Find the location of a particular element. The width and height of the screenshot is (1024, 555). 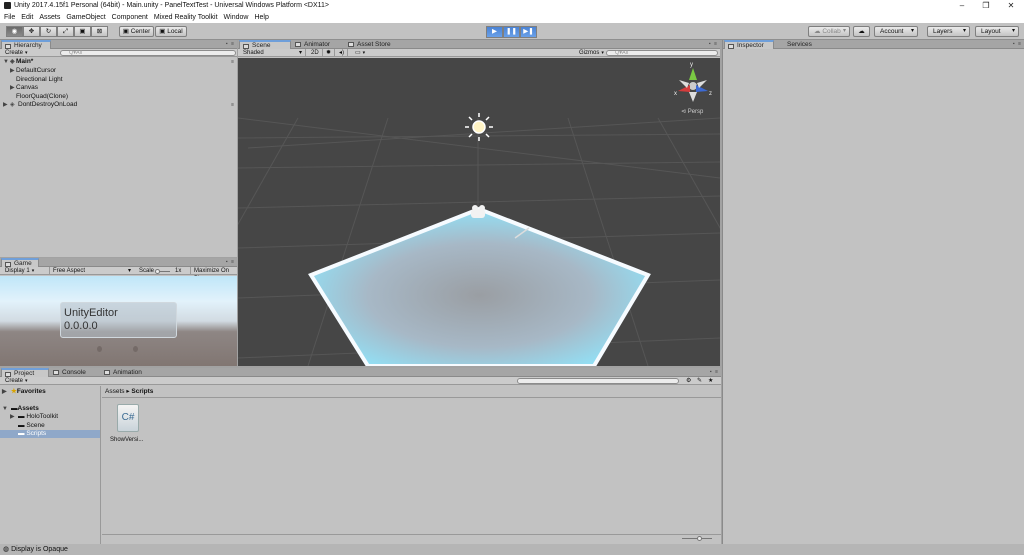

speaker-icon: ◂) is located at coordinates (342, 53).